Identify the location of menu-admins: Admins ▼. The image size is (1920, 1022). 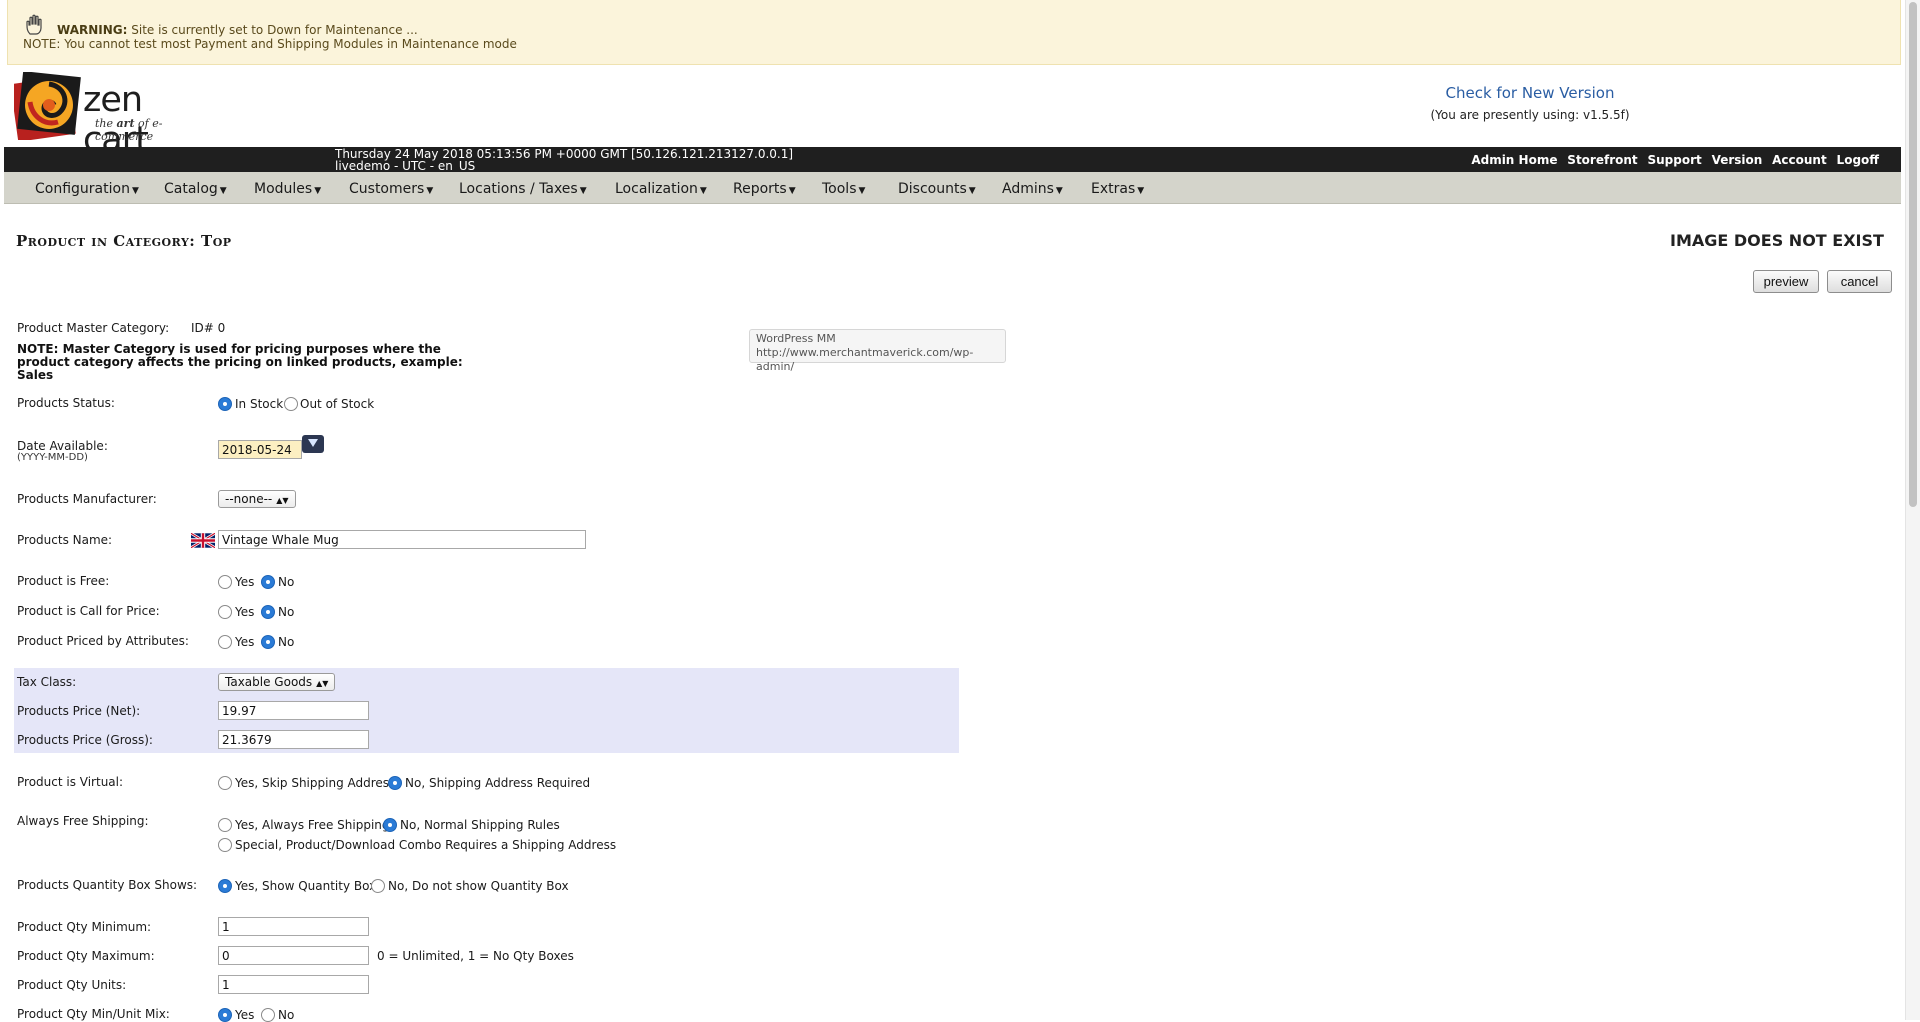
(1032, 189).